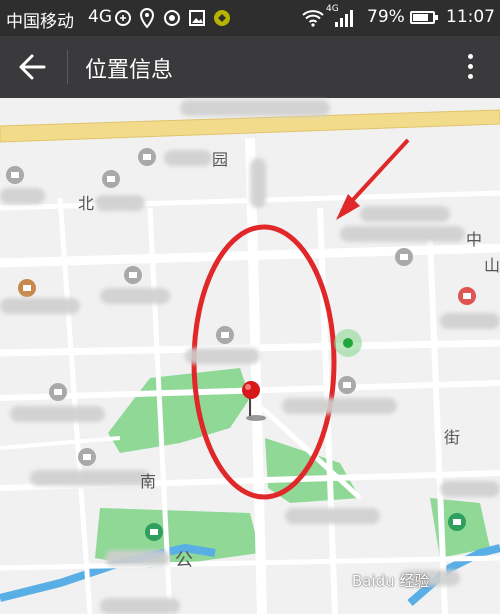 The height and width of the screenshot is (614, 500). I want to click on toolbar-divider, so click(67, 67).